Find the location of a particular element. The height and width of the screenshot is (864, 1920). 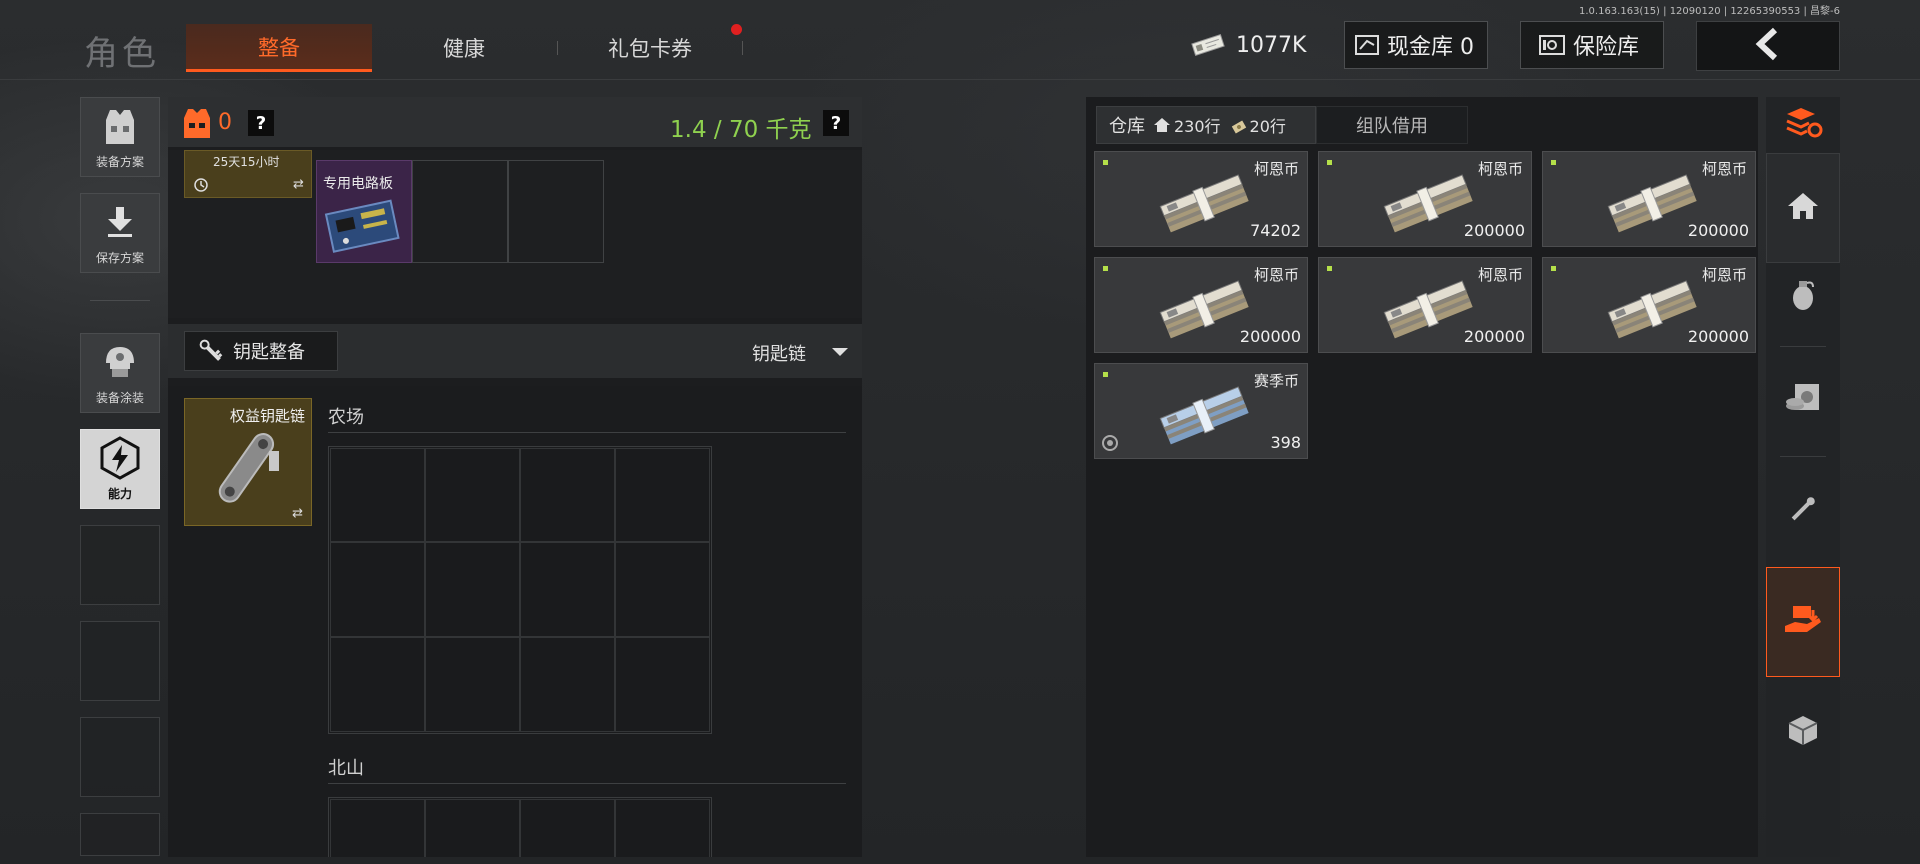

cash-vault-button: 现金库 0 is located at coordinates (1416, 45).